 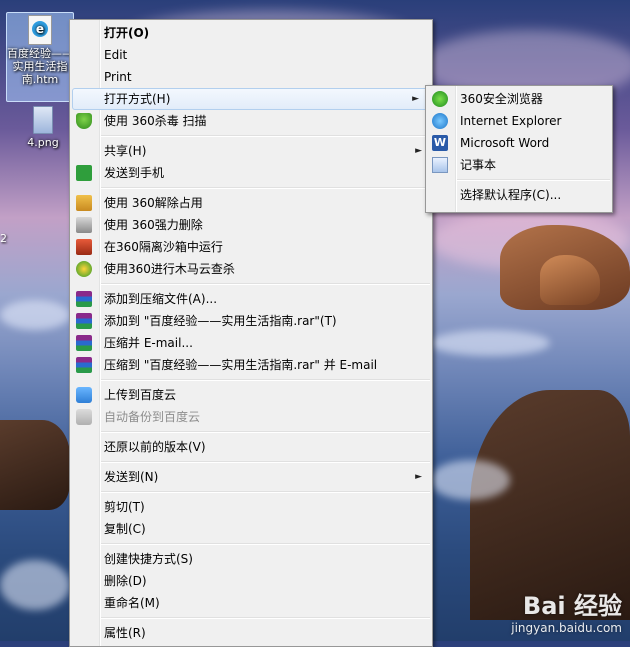 What do you see at coordinates (440, 121) in the screenshot?
I see `internet-explorer-icon` at bounding box center [440, 121].